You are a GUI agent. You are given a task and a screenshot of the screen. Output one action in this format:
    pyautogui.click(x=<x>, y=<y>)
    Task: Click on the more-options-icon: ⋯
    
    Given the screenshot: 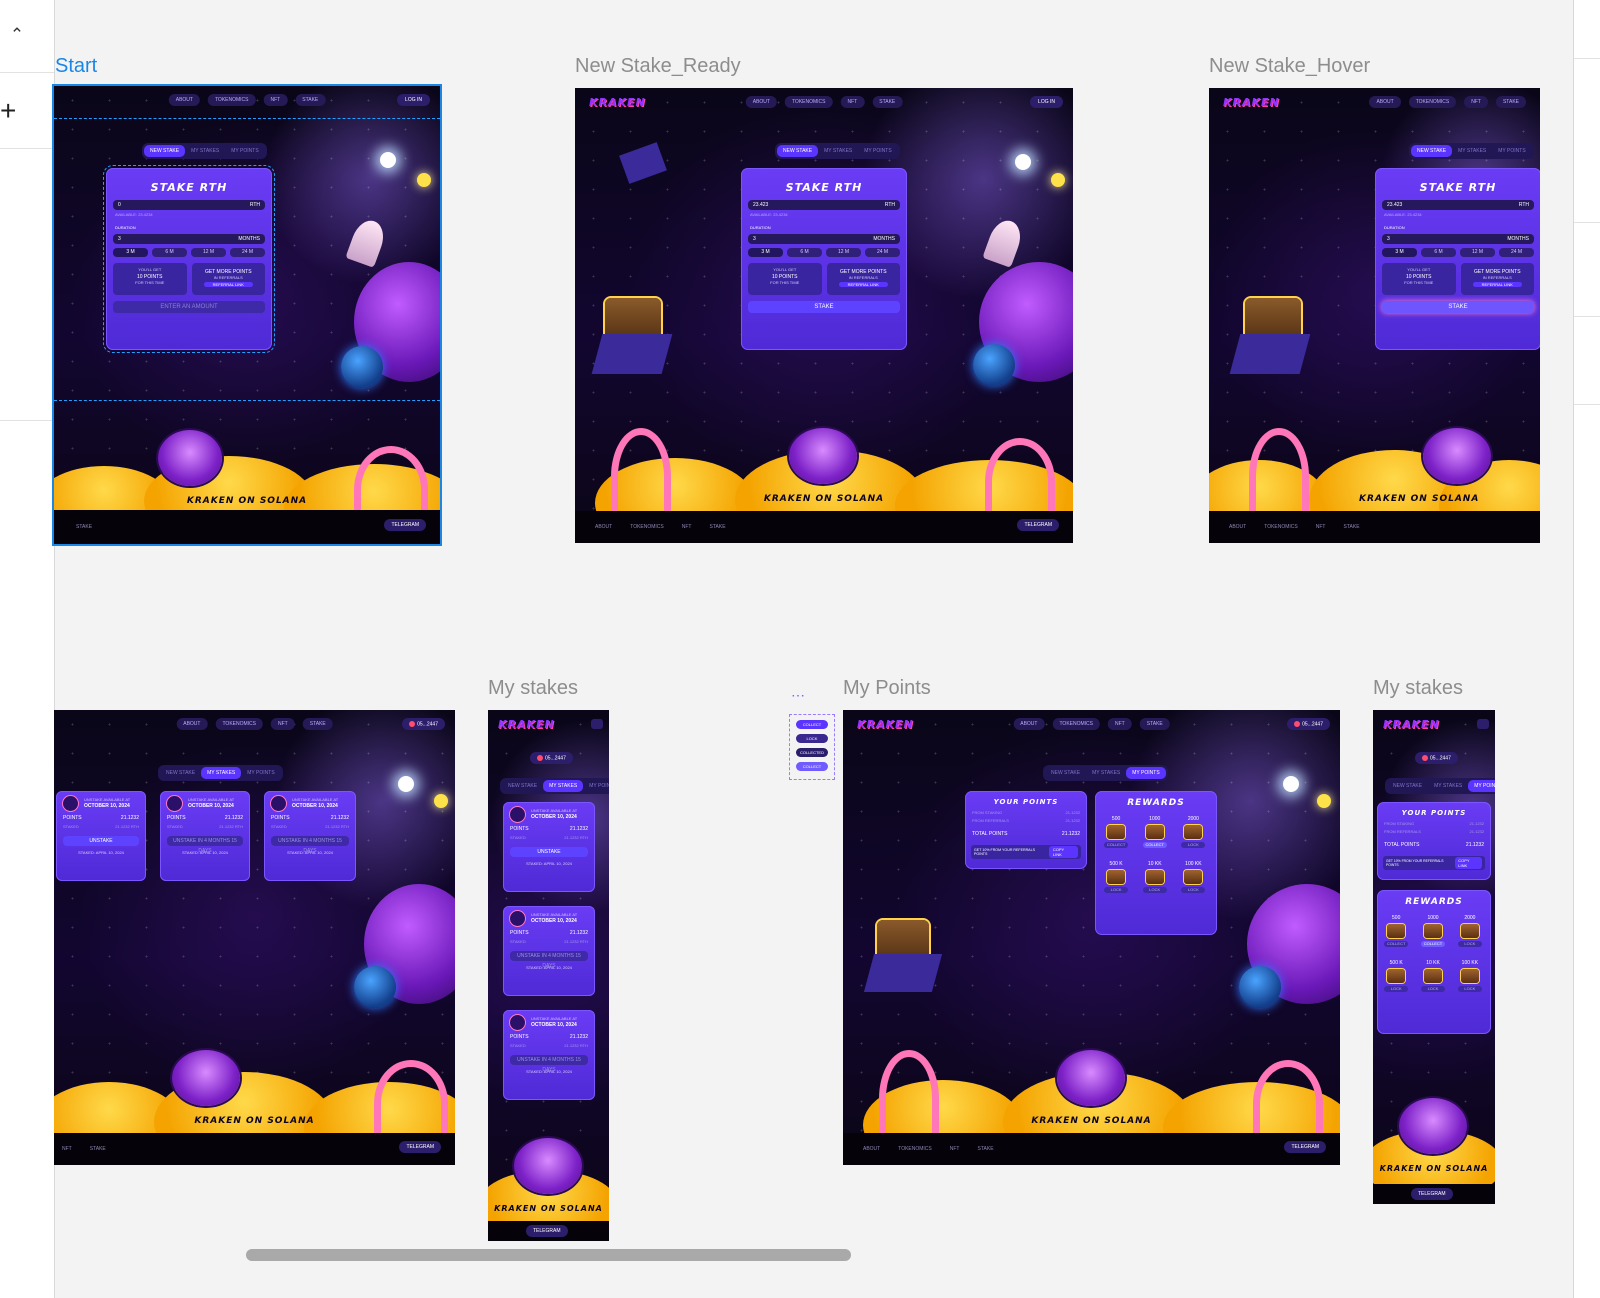 What is the action you would take?
    pyautogui.click(x=798, y=695)
    